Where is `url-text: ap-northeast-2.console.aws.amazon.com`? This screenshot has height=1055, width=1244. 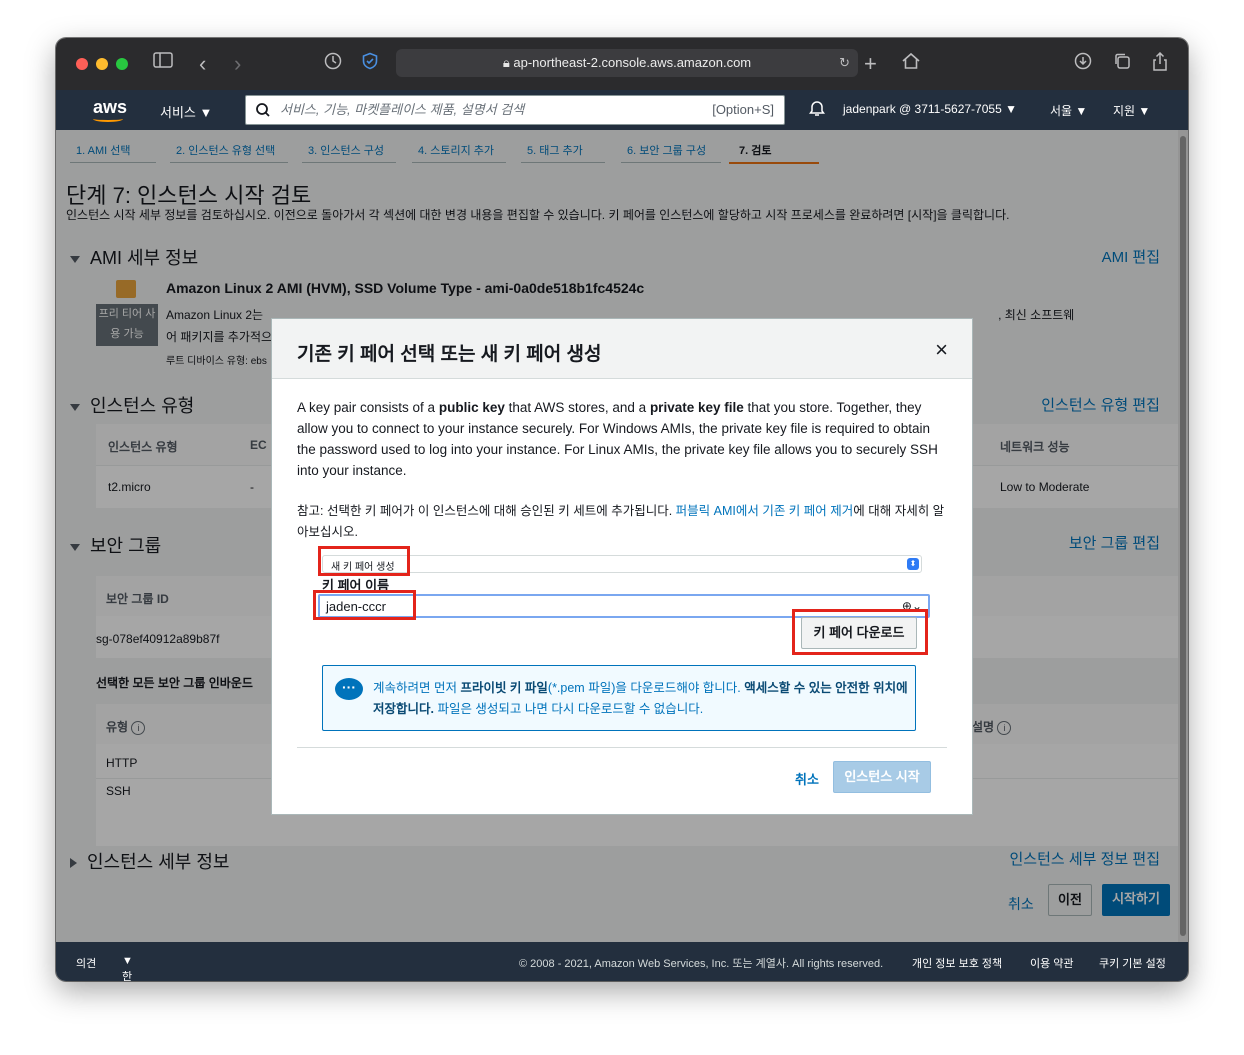 url-text: ap-northeast-2.console.aws.amazon.com is located at coordinates (632, 62).